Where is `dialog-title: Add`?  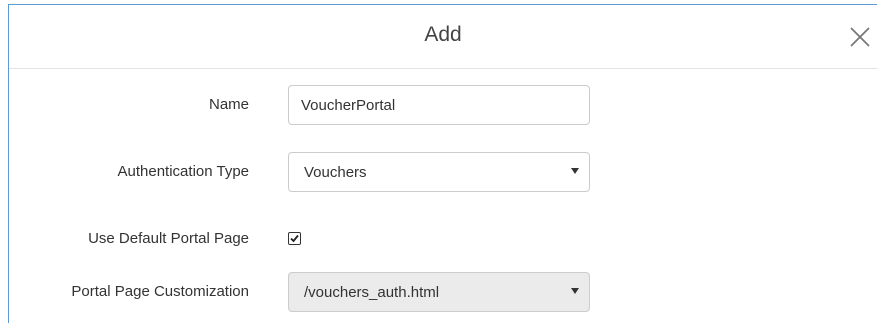
dialog-title: Add is located at coordinates (443, 34).